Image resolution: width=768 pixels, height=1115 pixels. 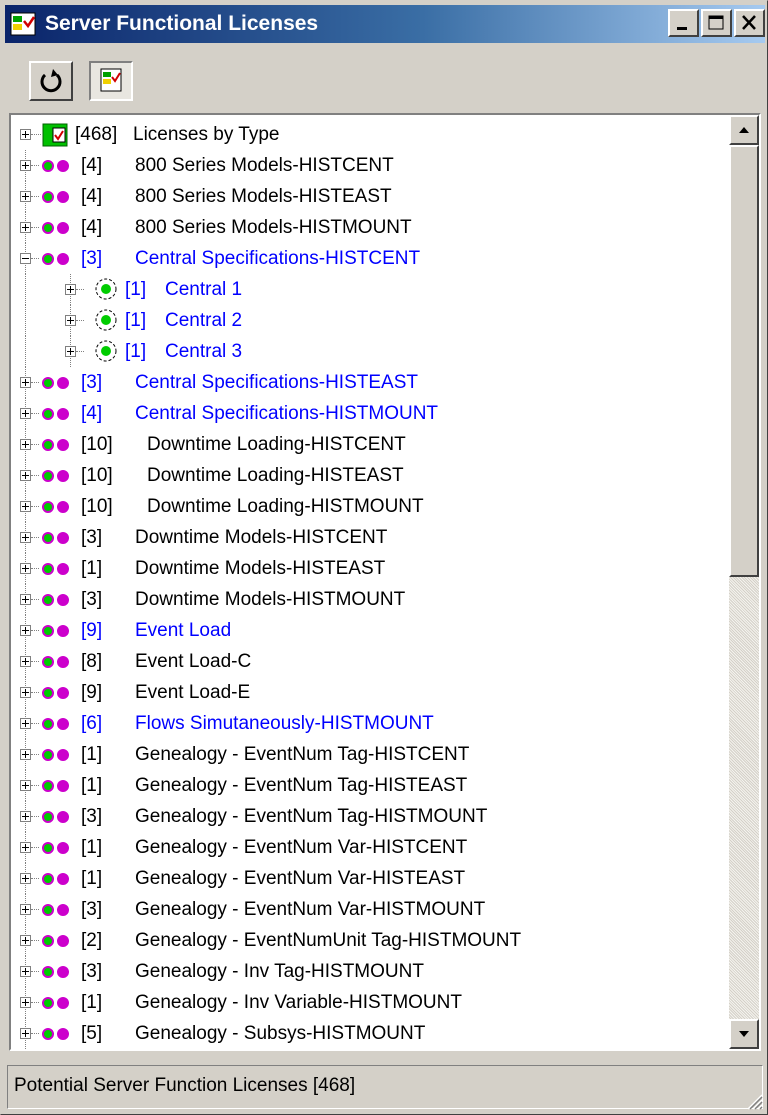 I want to click on license-view-button, so click(x=111, y=81).